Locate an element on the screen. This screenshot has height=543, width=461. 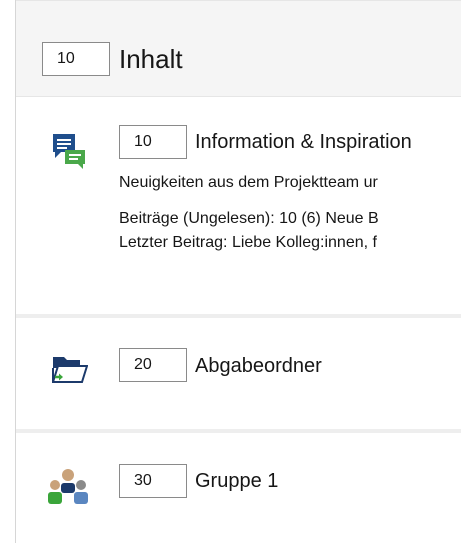
forum-title-link: Information & Inspiration is located at coordinates (303, 142).